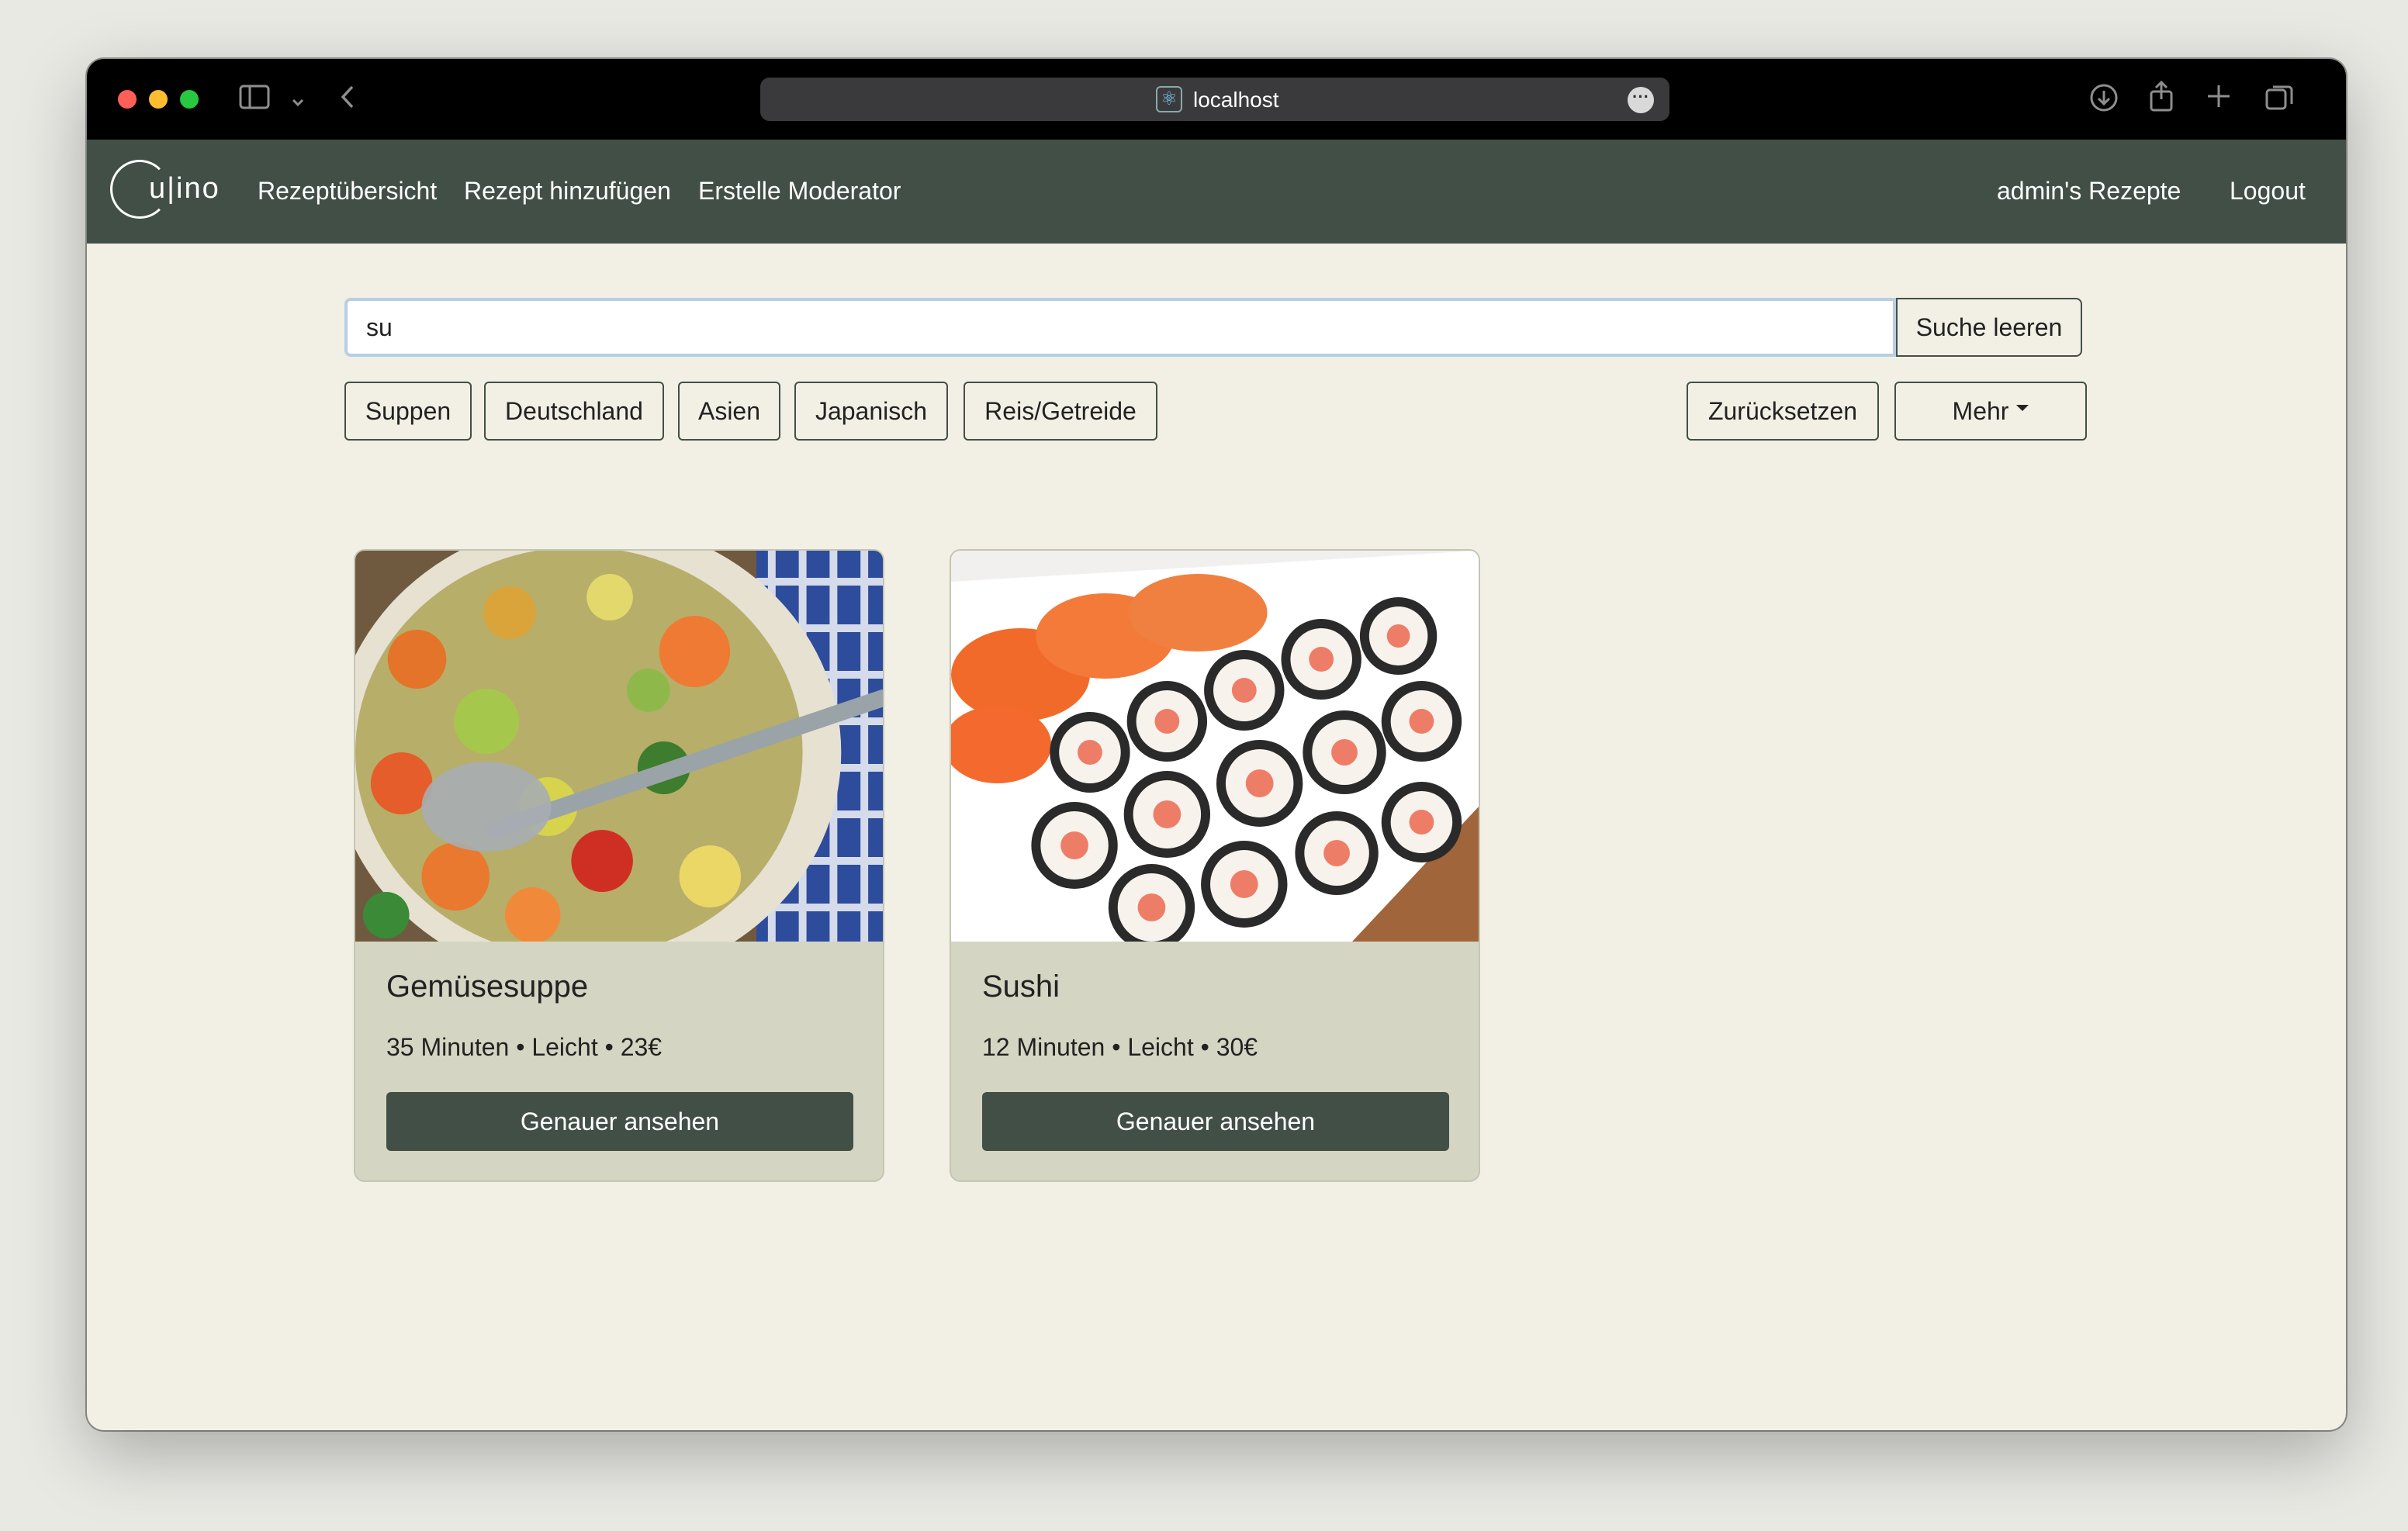 The height and width of the screenshot is (1531, 2408). What do you see at coordinates (1120, 1047) in the screenshot?
I see `recipe-meta: 12 Minuten • Leicht • 30€` at bounding box center [1120, 1047].